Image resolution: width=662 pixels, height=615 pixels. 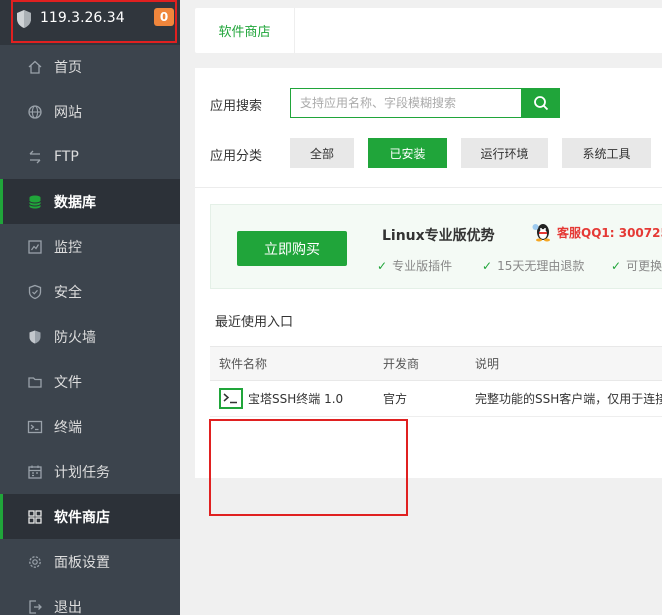 I want to click on database-icon, so click(x=35, y=202).